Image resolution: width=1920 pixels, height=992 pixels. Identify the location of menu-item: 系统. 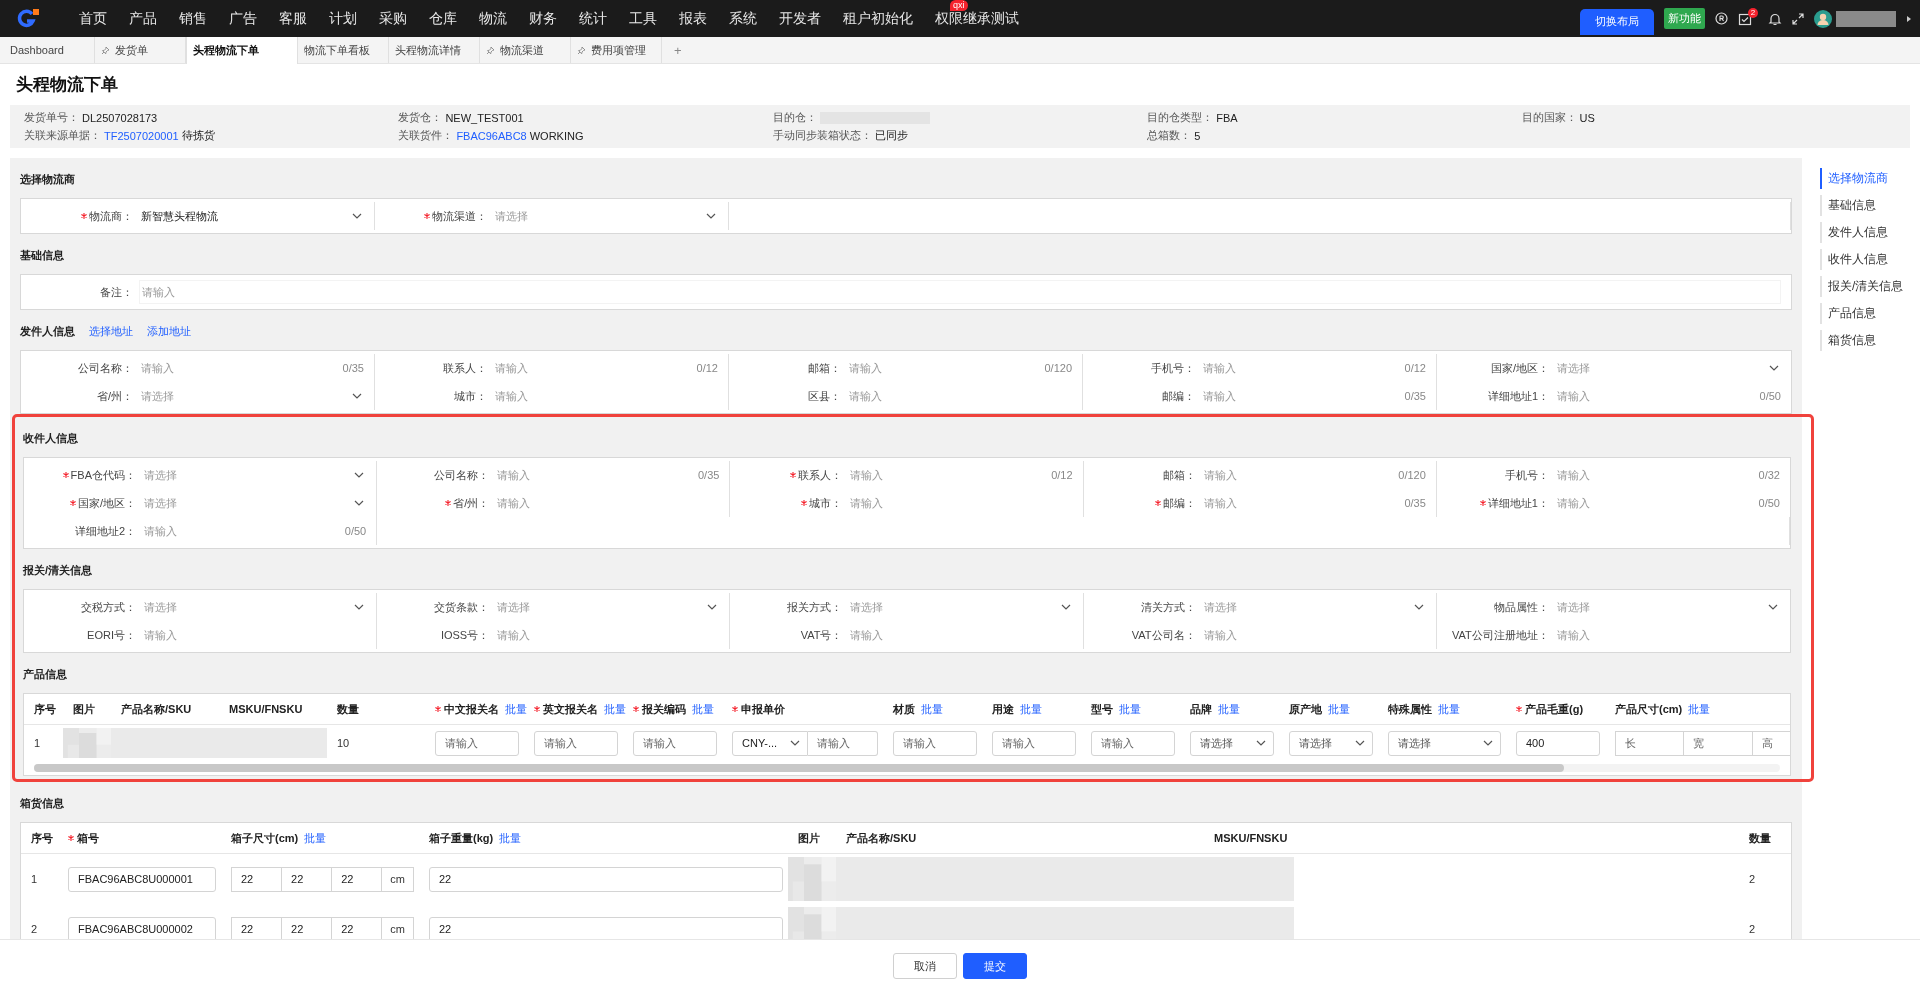
(743, 18).